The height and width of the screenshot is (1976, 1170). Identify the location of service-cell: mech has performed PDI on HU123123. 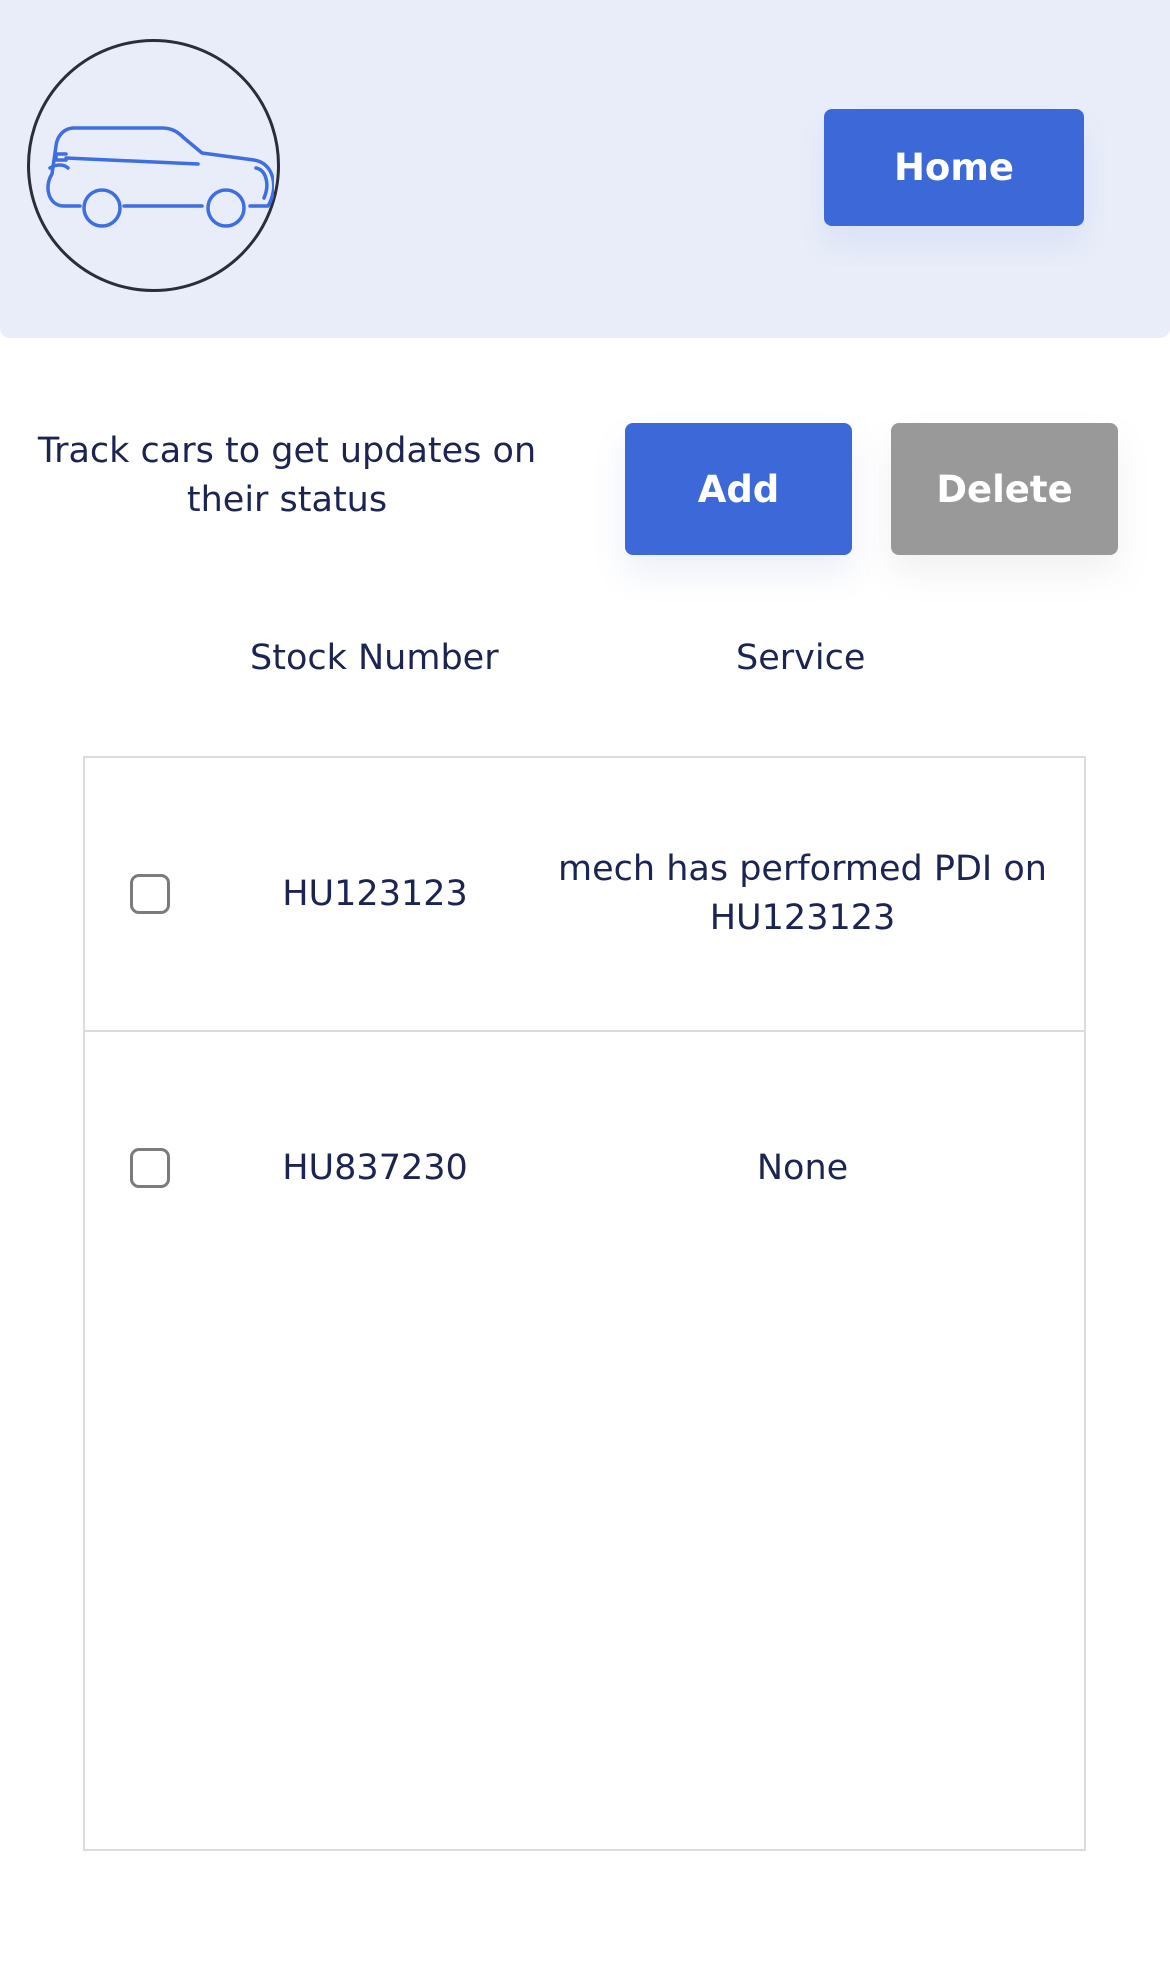
(802, 893).